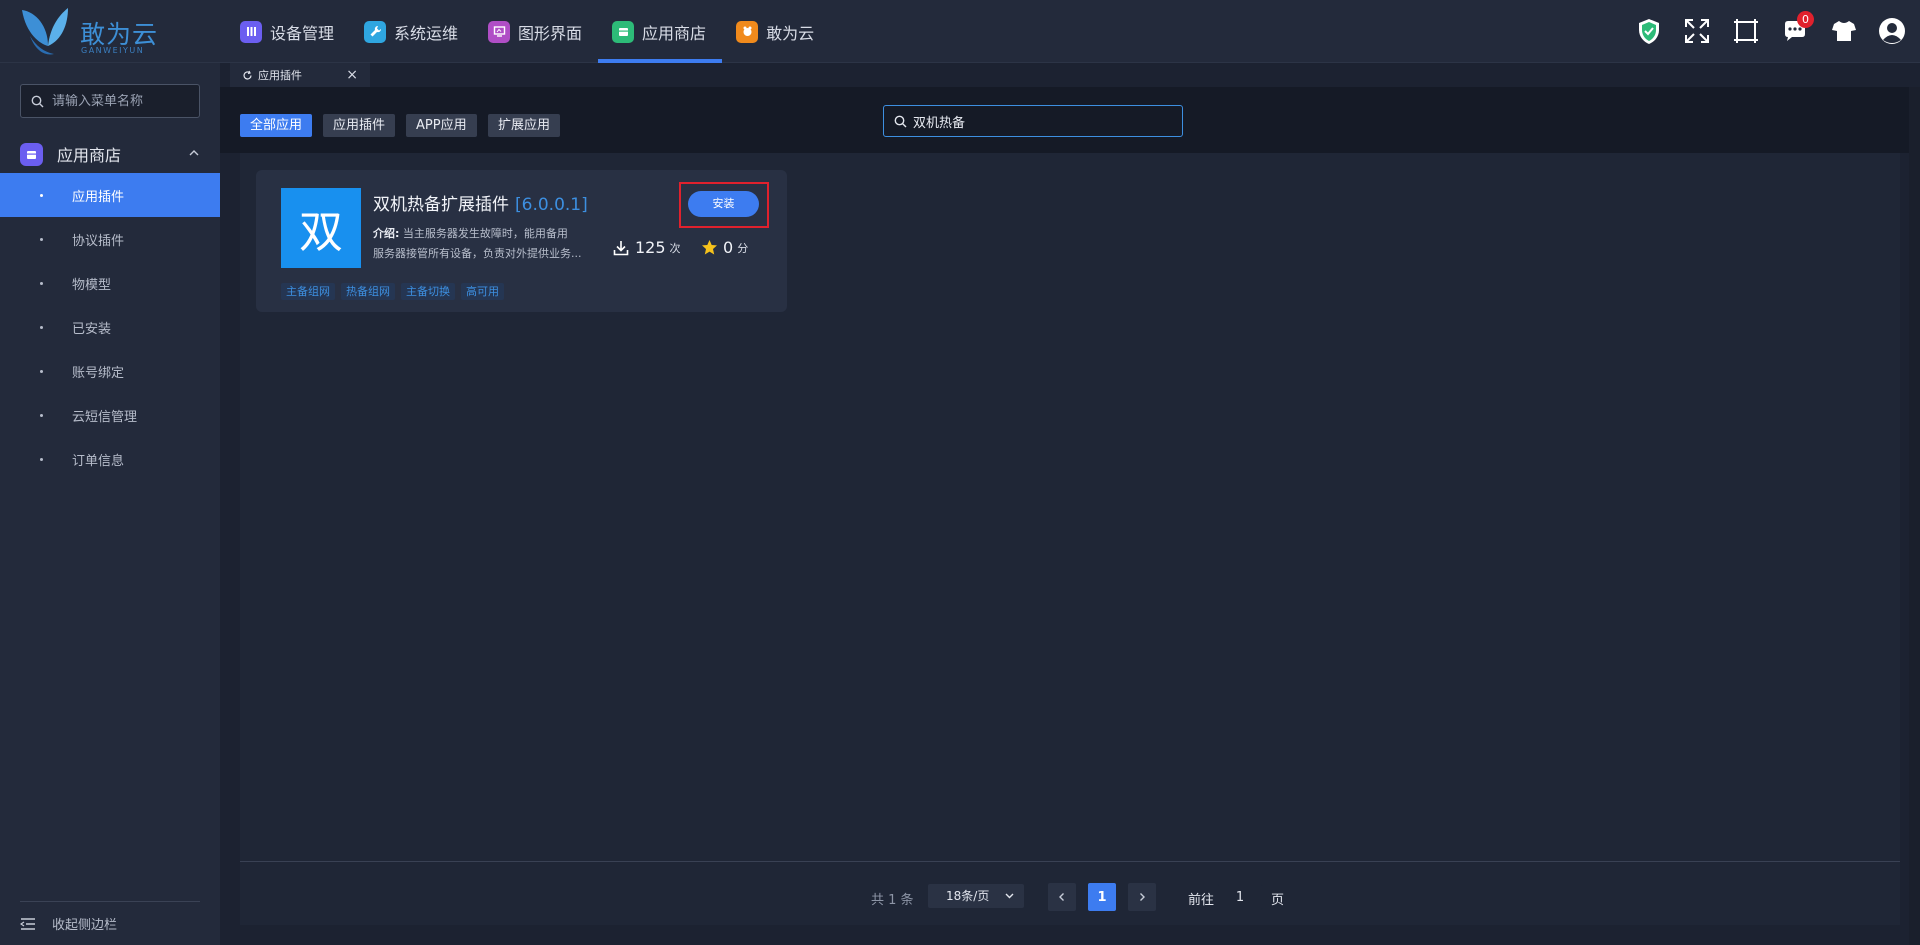 Image resolution: width=1920 pixels, height=945 pixels. What do you see at coordinates (308, 291) in the screenshot?
I see `tag: 主备组网` at bounding box center [308, 291].